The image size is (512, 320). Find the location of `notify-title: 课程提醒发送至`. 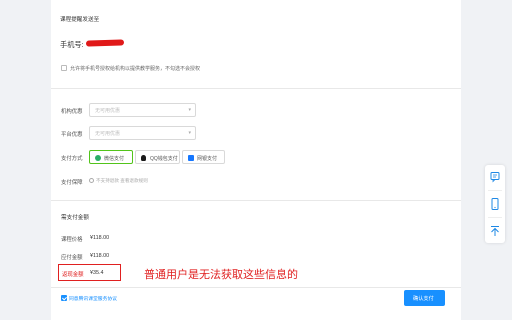

notify-title: 课程提醒发送至 is located at coordinates (80, 20).